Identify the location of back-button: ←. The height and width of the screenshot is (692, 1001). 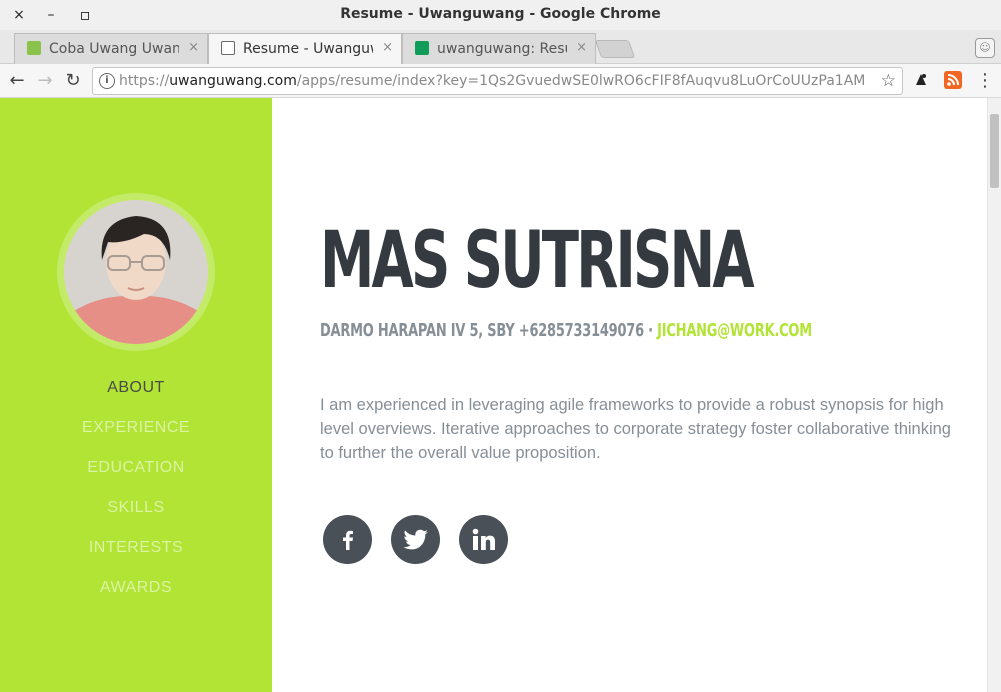
(17, 81).